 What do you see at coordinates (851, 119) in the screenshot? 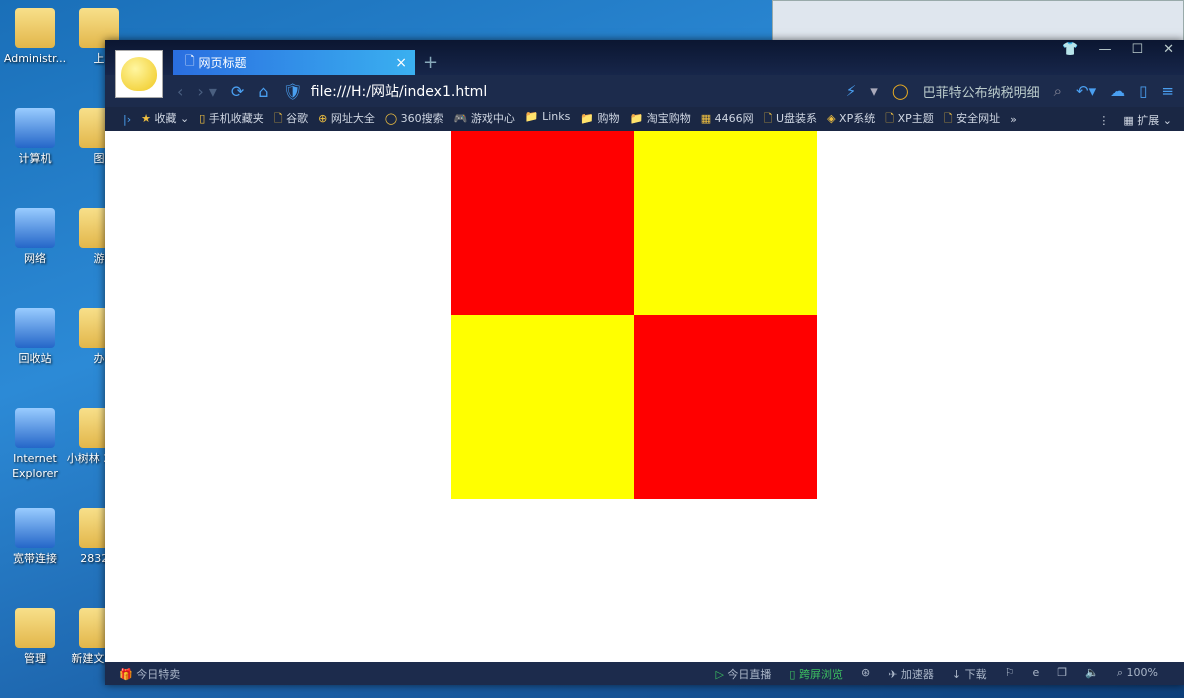
I see `bookmark-item: ◈ XP系统` at bounding box center [851, 119].